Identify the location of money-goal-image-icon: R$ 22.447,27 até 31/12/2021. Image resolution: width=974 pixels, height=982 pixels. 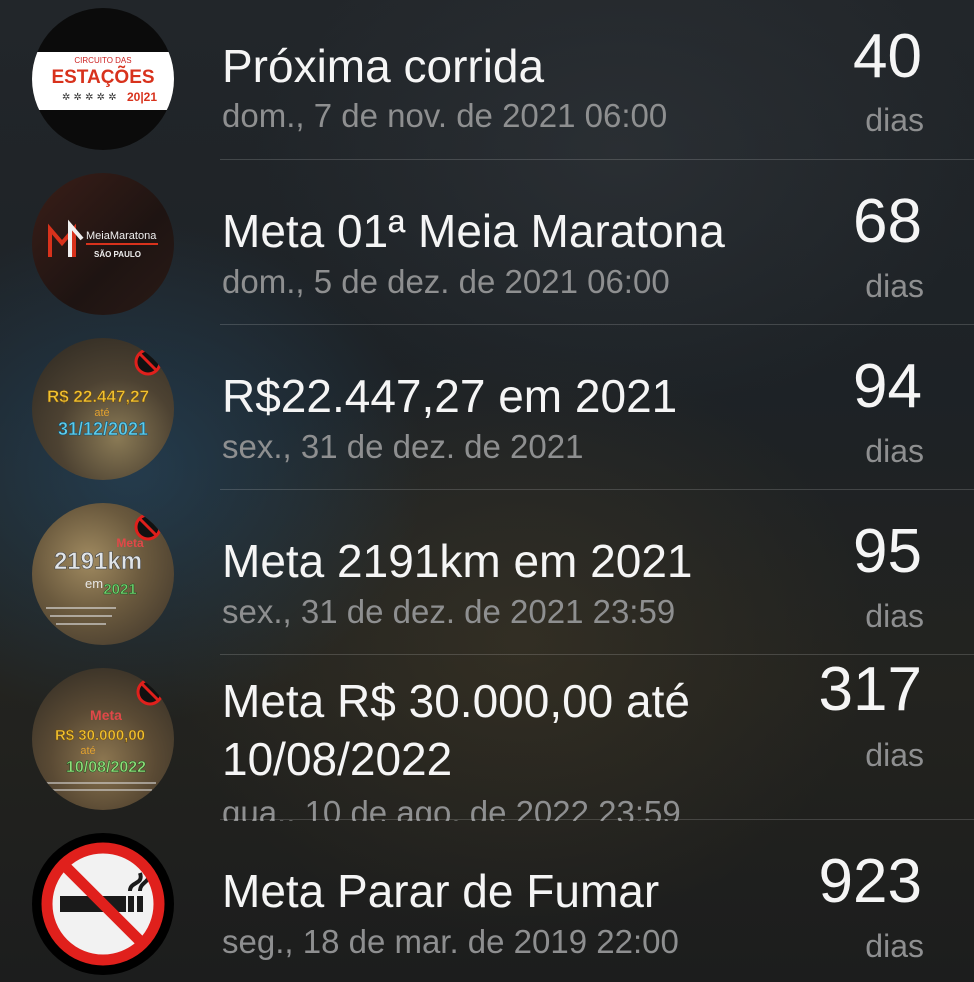
(103, 409).